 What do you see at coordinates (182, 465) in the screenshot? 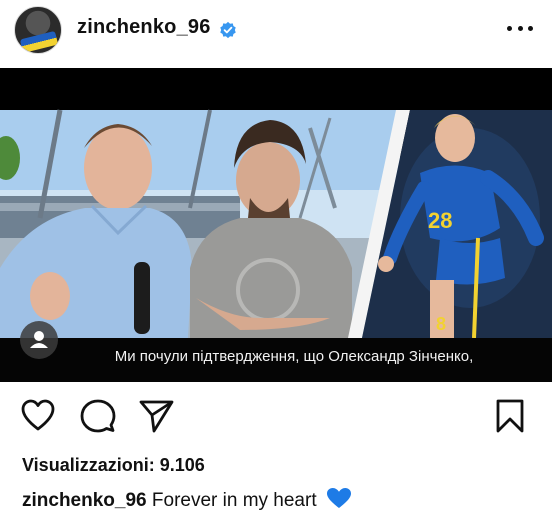
I see `views-value: 9.106` at bounding box center [182, 465].